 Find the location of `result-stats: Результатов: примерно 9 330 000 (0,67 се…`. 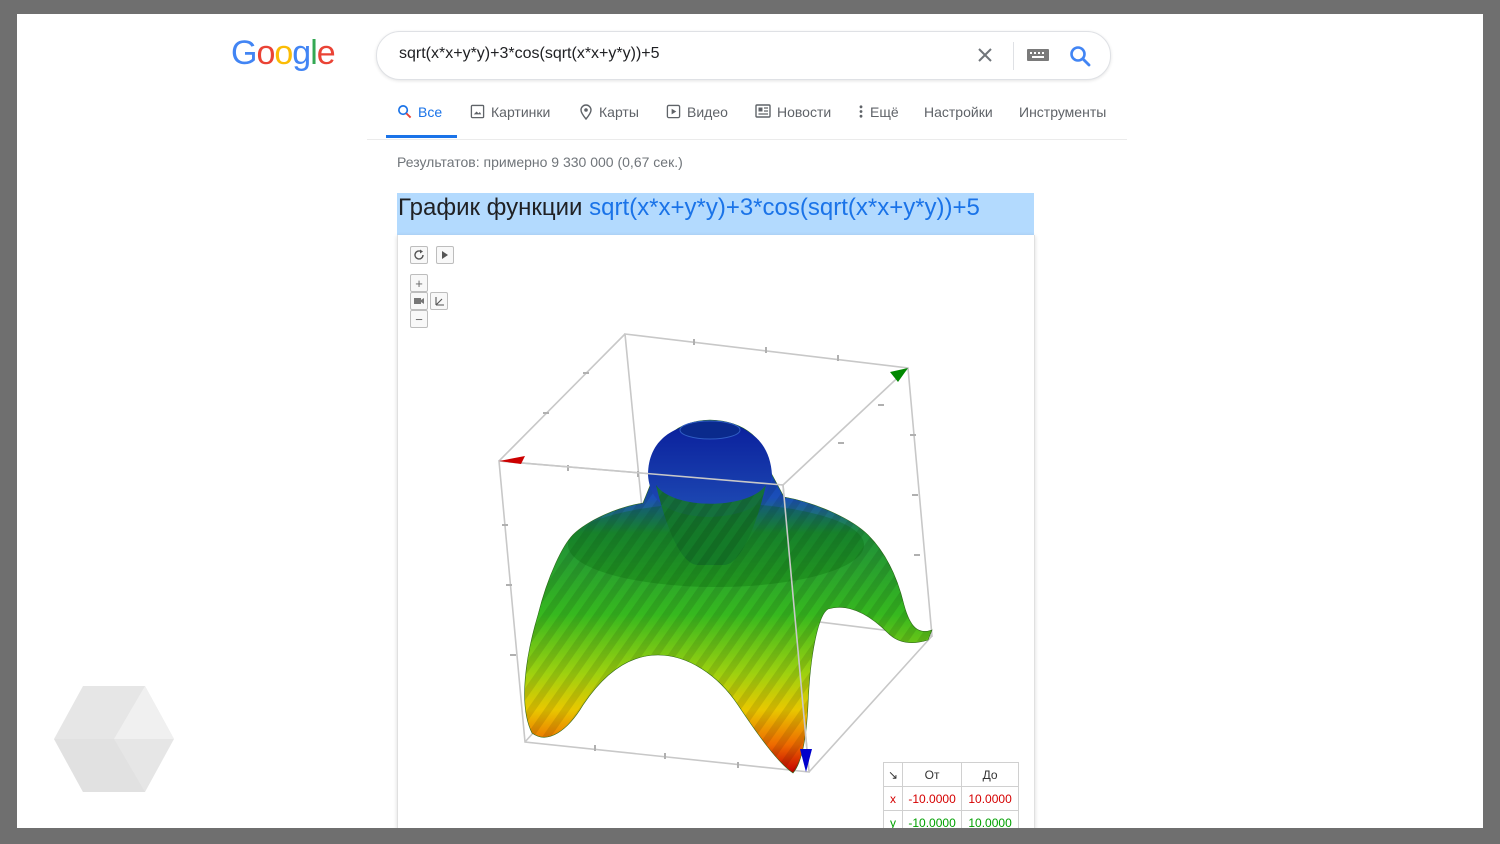

result-stats: Результатов: примерно 9 330 000 (0,67 се… is located at coordinates (540, 162).